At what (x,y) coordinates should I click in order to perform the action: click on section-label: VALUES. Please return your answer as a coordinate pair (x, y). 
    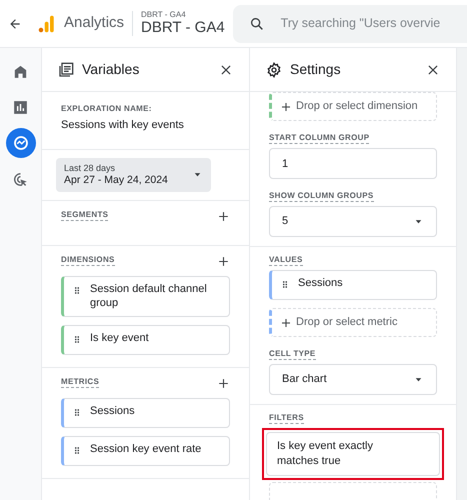
    Looking at the image, I should click on (286, 260).